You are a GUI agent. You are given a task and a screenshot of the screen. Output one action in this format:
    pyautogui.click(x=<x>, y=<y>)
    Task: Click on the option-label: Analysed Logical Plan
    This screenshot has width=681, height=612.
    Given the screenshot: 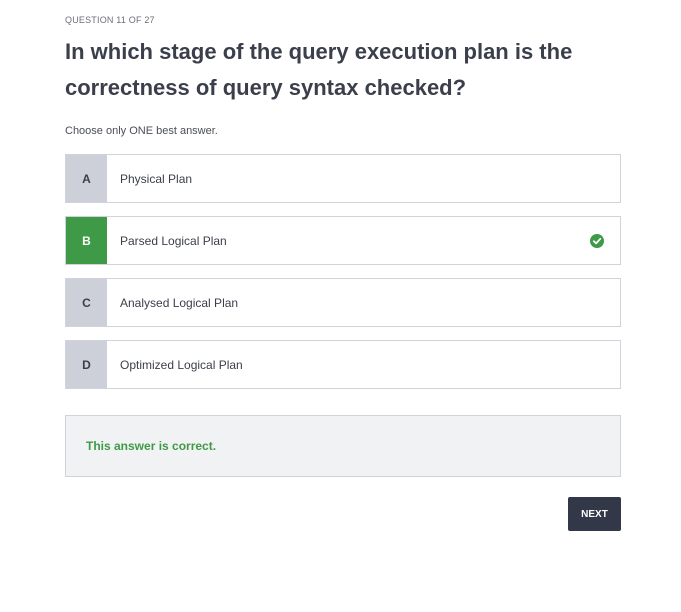 What is the action you would take?
    pyautogui.click(x=179, y=302)
    